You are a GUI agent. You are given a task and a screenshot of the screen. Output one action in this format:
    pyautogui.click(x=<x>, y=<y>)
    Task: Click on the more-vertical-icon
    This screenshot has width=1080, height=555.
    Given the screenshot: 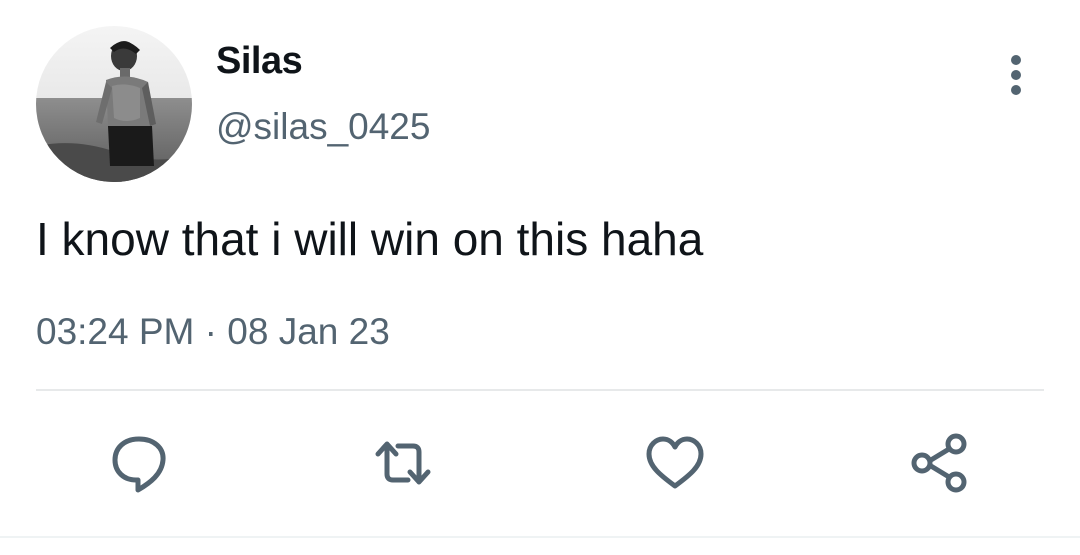 What is the action you would take?
    pyautogui.click(x=1016, y=75)
    